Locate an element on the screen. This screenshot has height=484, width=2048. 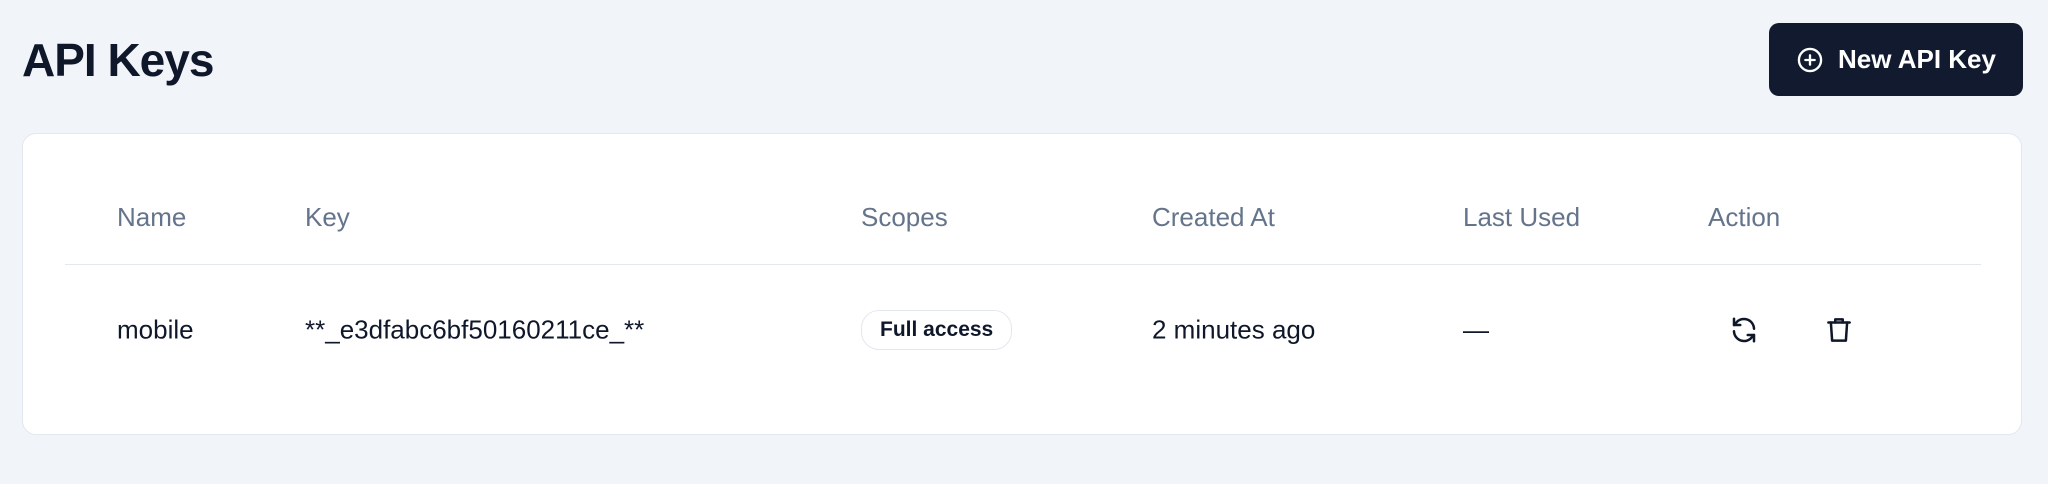
scopes-cell: Full access is located at coordinates (937, 330).